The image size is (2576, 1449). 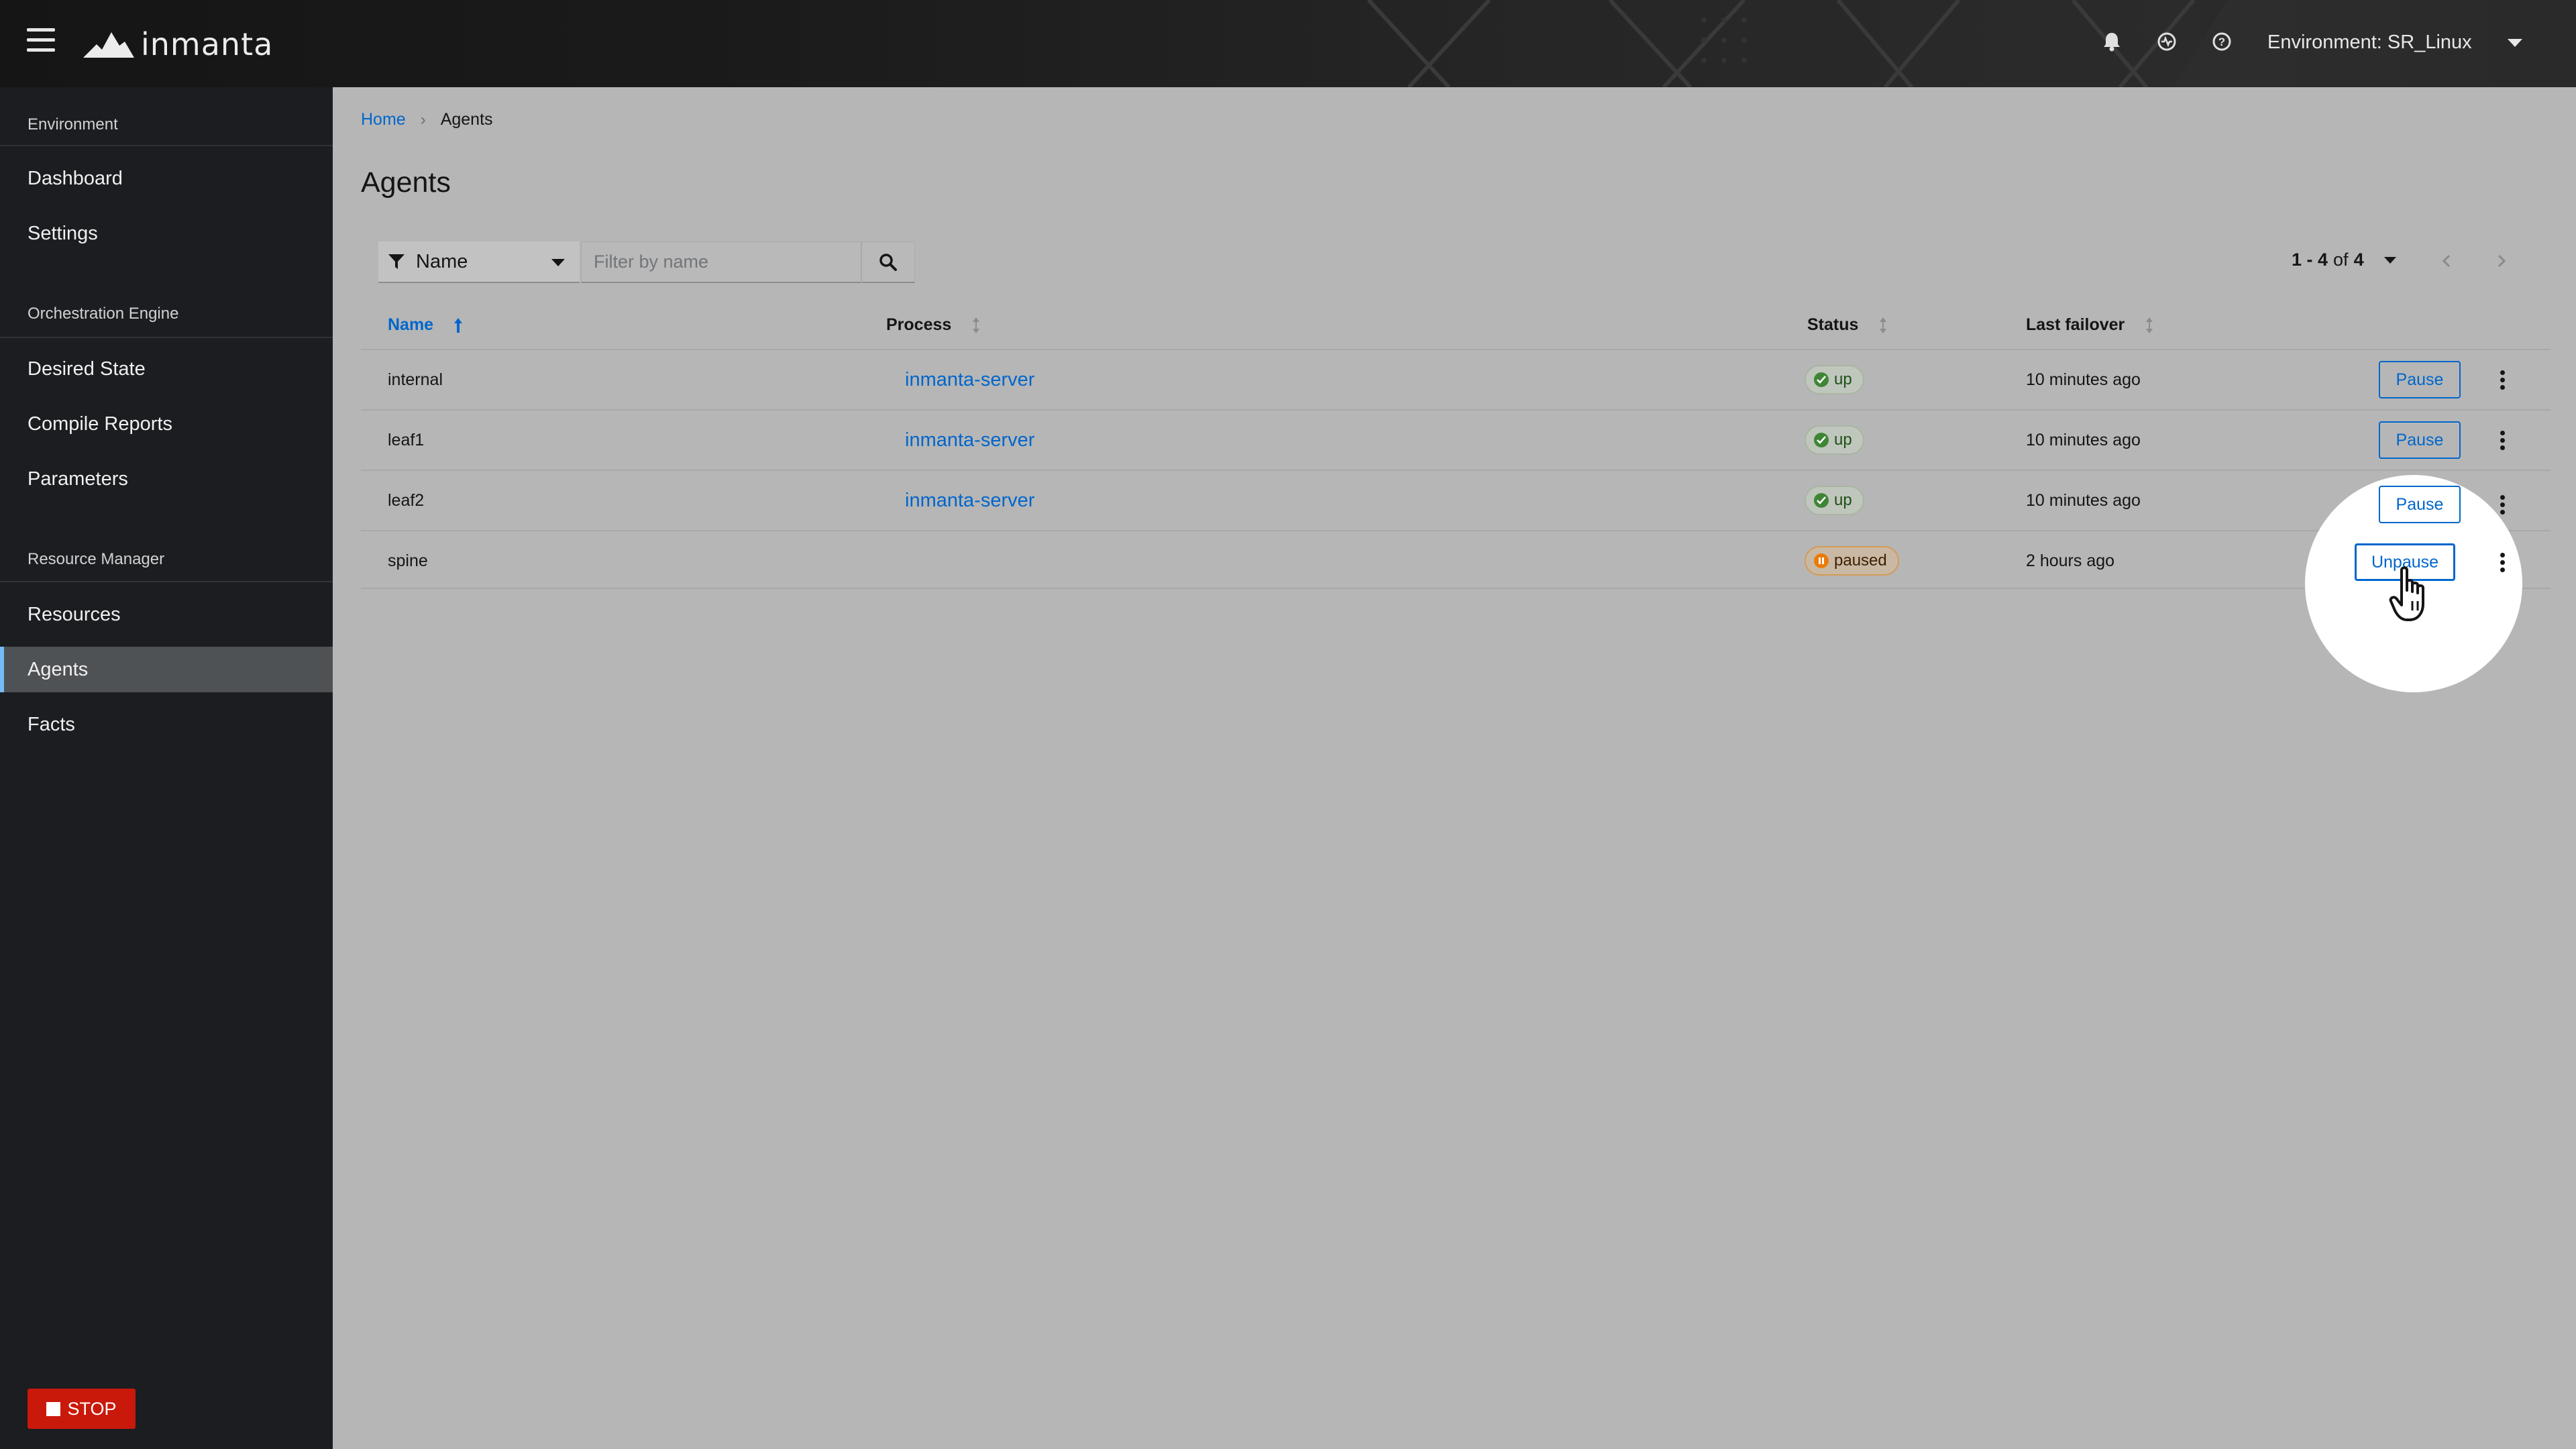 I want to click on column-header-name-label: Name, so click(x=411, y=324).